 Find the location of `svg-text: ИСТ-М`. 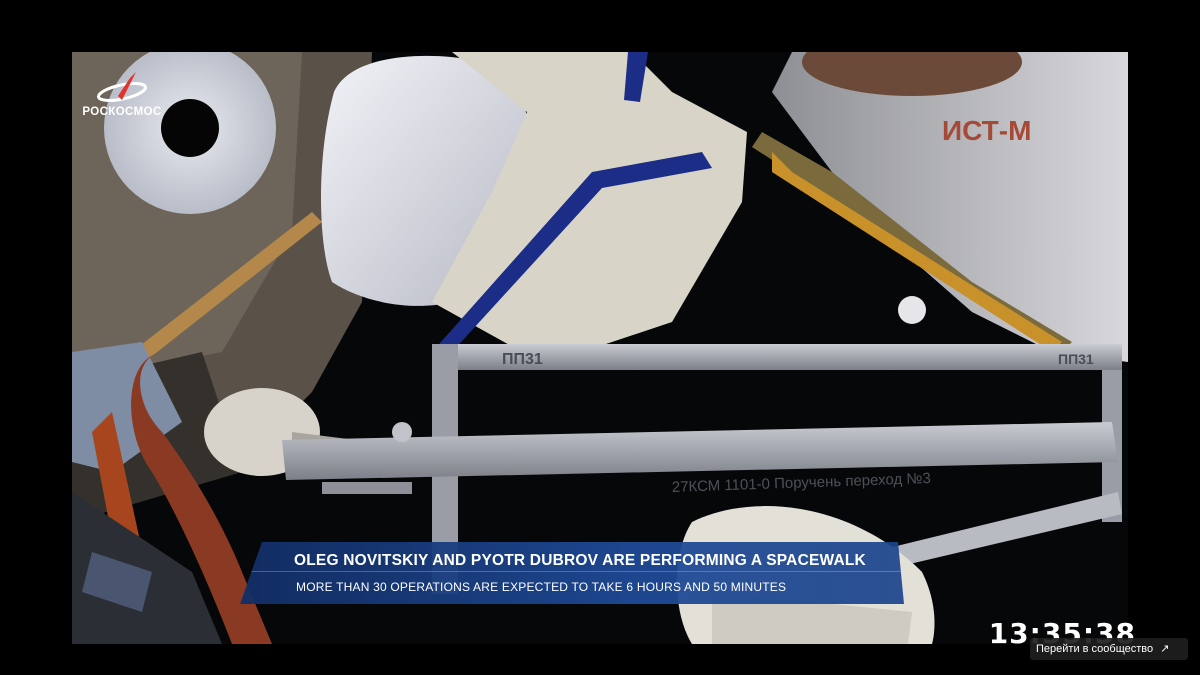

svg-text: ИСТ-М is located at coordinates (986, 130).